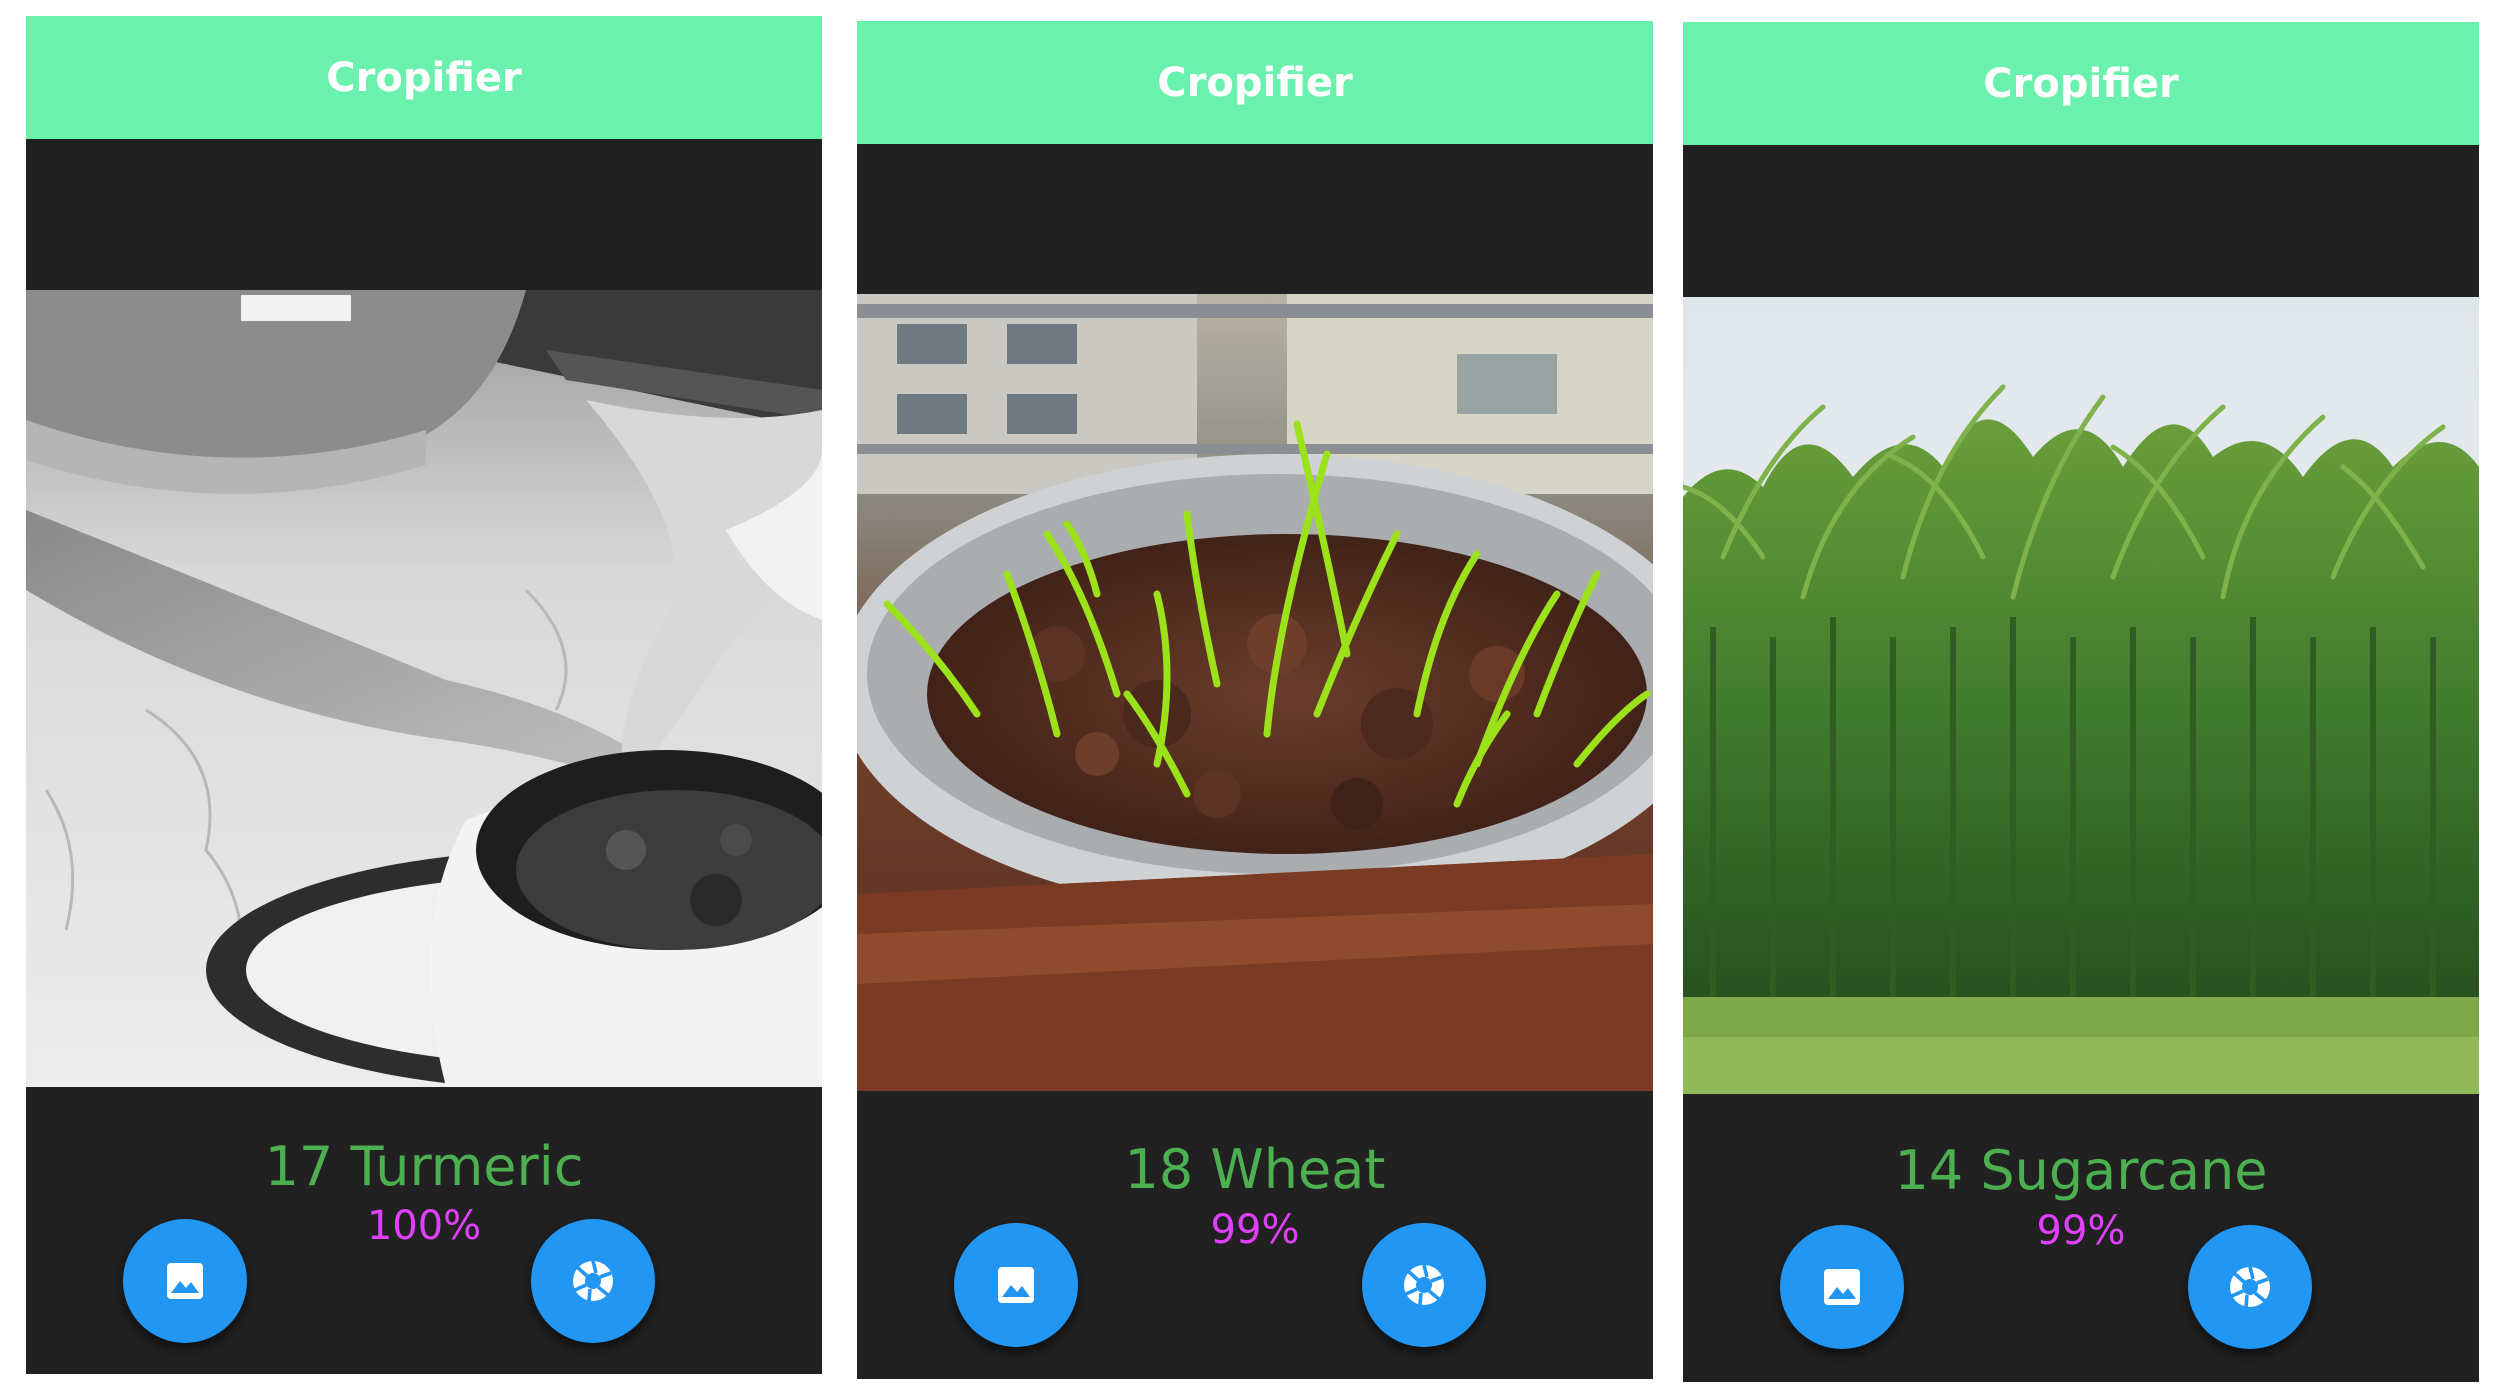 The height and width of the screenshot is (1400, 2497). I want to click on prediction-label: 17 Turmeric, so click(424, 1166).